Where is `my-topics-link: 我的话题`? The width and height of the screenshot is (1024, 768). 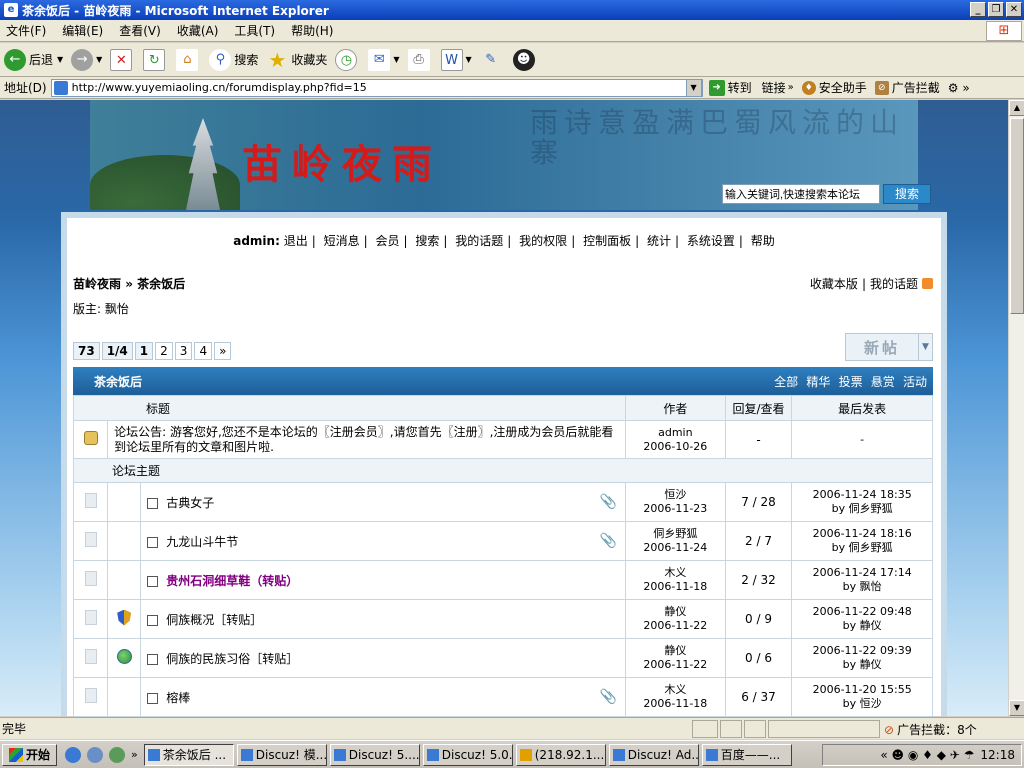 my-topics-link: 我的话题 is located at coordinates (894, 283).